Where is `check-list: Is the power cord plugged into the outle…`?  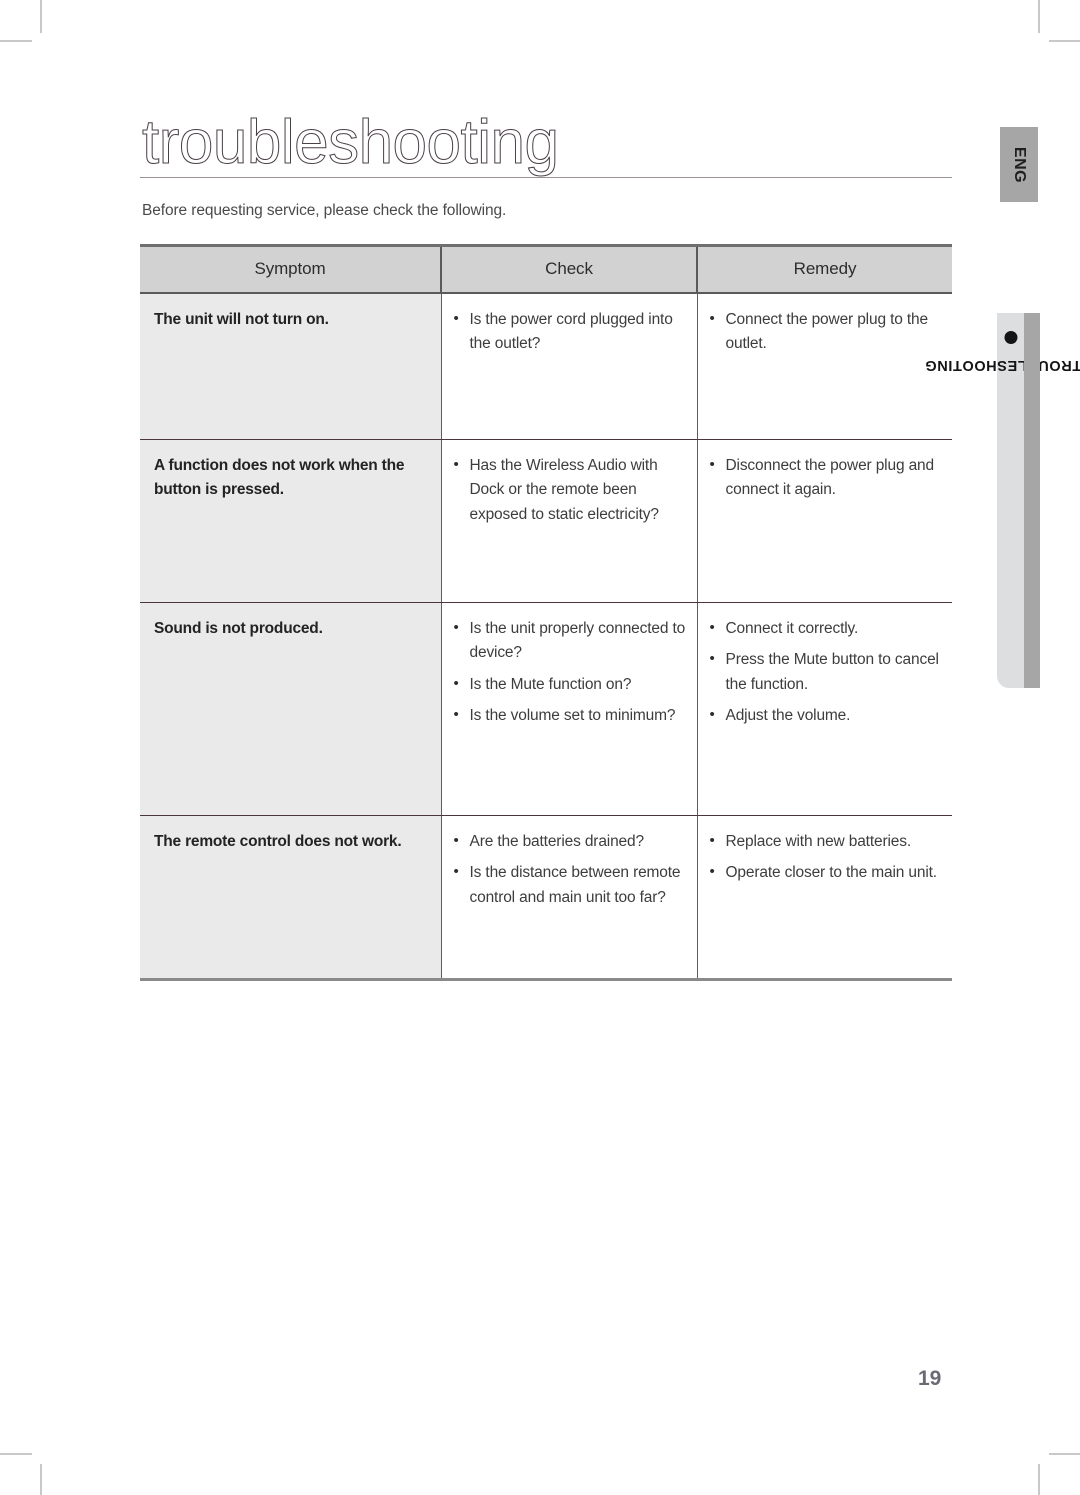
check-list: Is the power cord plugged into the outle… is located at coordinates (570, 332).